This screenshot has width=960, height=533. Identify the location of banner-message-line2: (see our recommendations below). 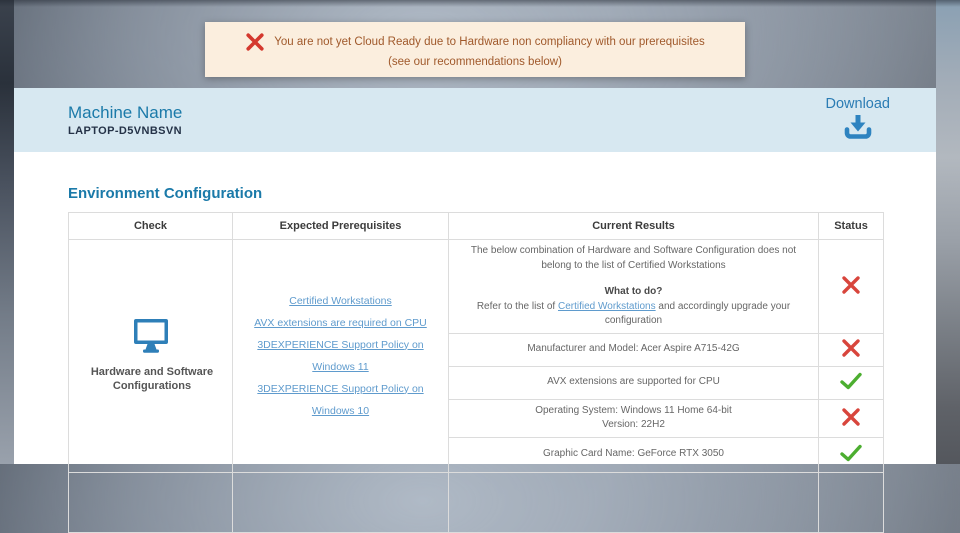
(475, 61).